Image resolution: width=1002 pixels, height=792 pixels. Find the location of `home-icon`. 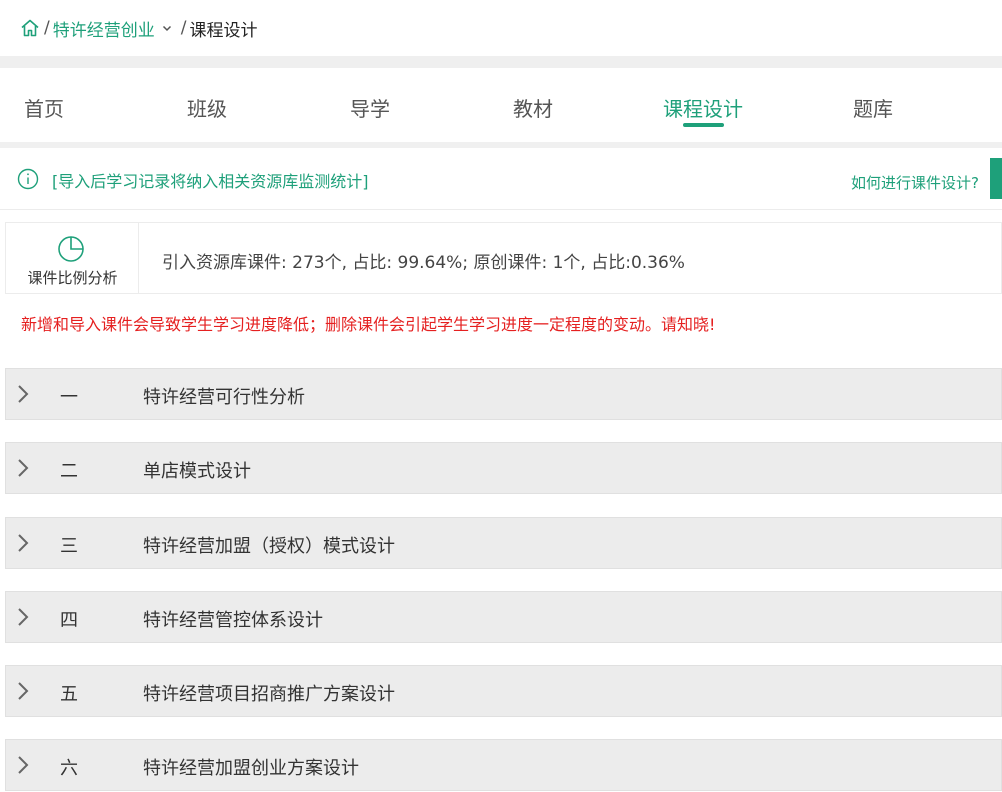

home-icon is located at coordinates (30, 28).